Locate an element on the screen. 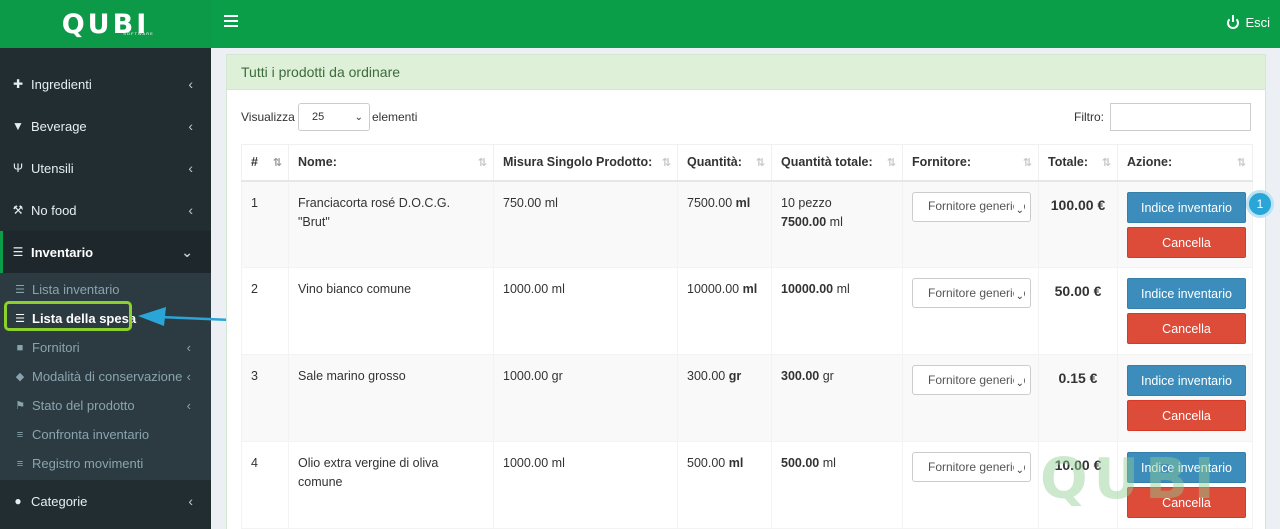 The height and width of the screenshot is (529, 1280). filter-label: Filtro: is located at coordinates (1089, 117).